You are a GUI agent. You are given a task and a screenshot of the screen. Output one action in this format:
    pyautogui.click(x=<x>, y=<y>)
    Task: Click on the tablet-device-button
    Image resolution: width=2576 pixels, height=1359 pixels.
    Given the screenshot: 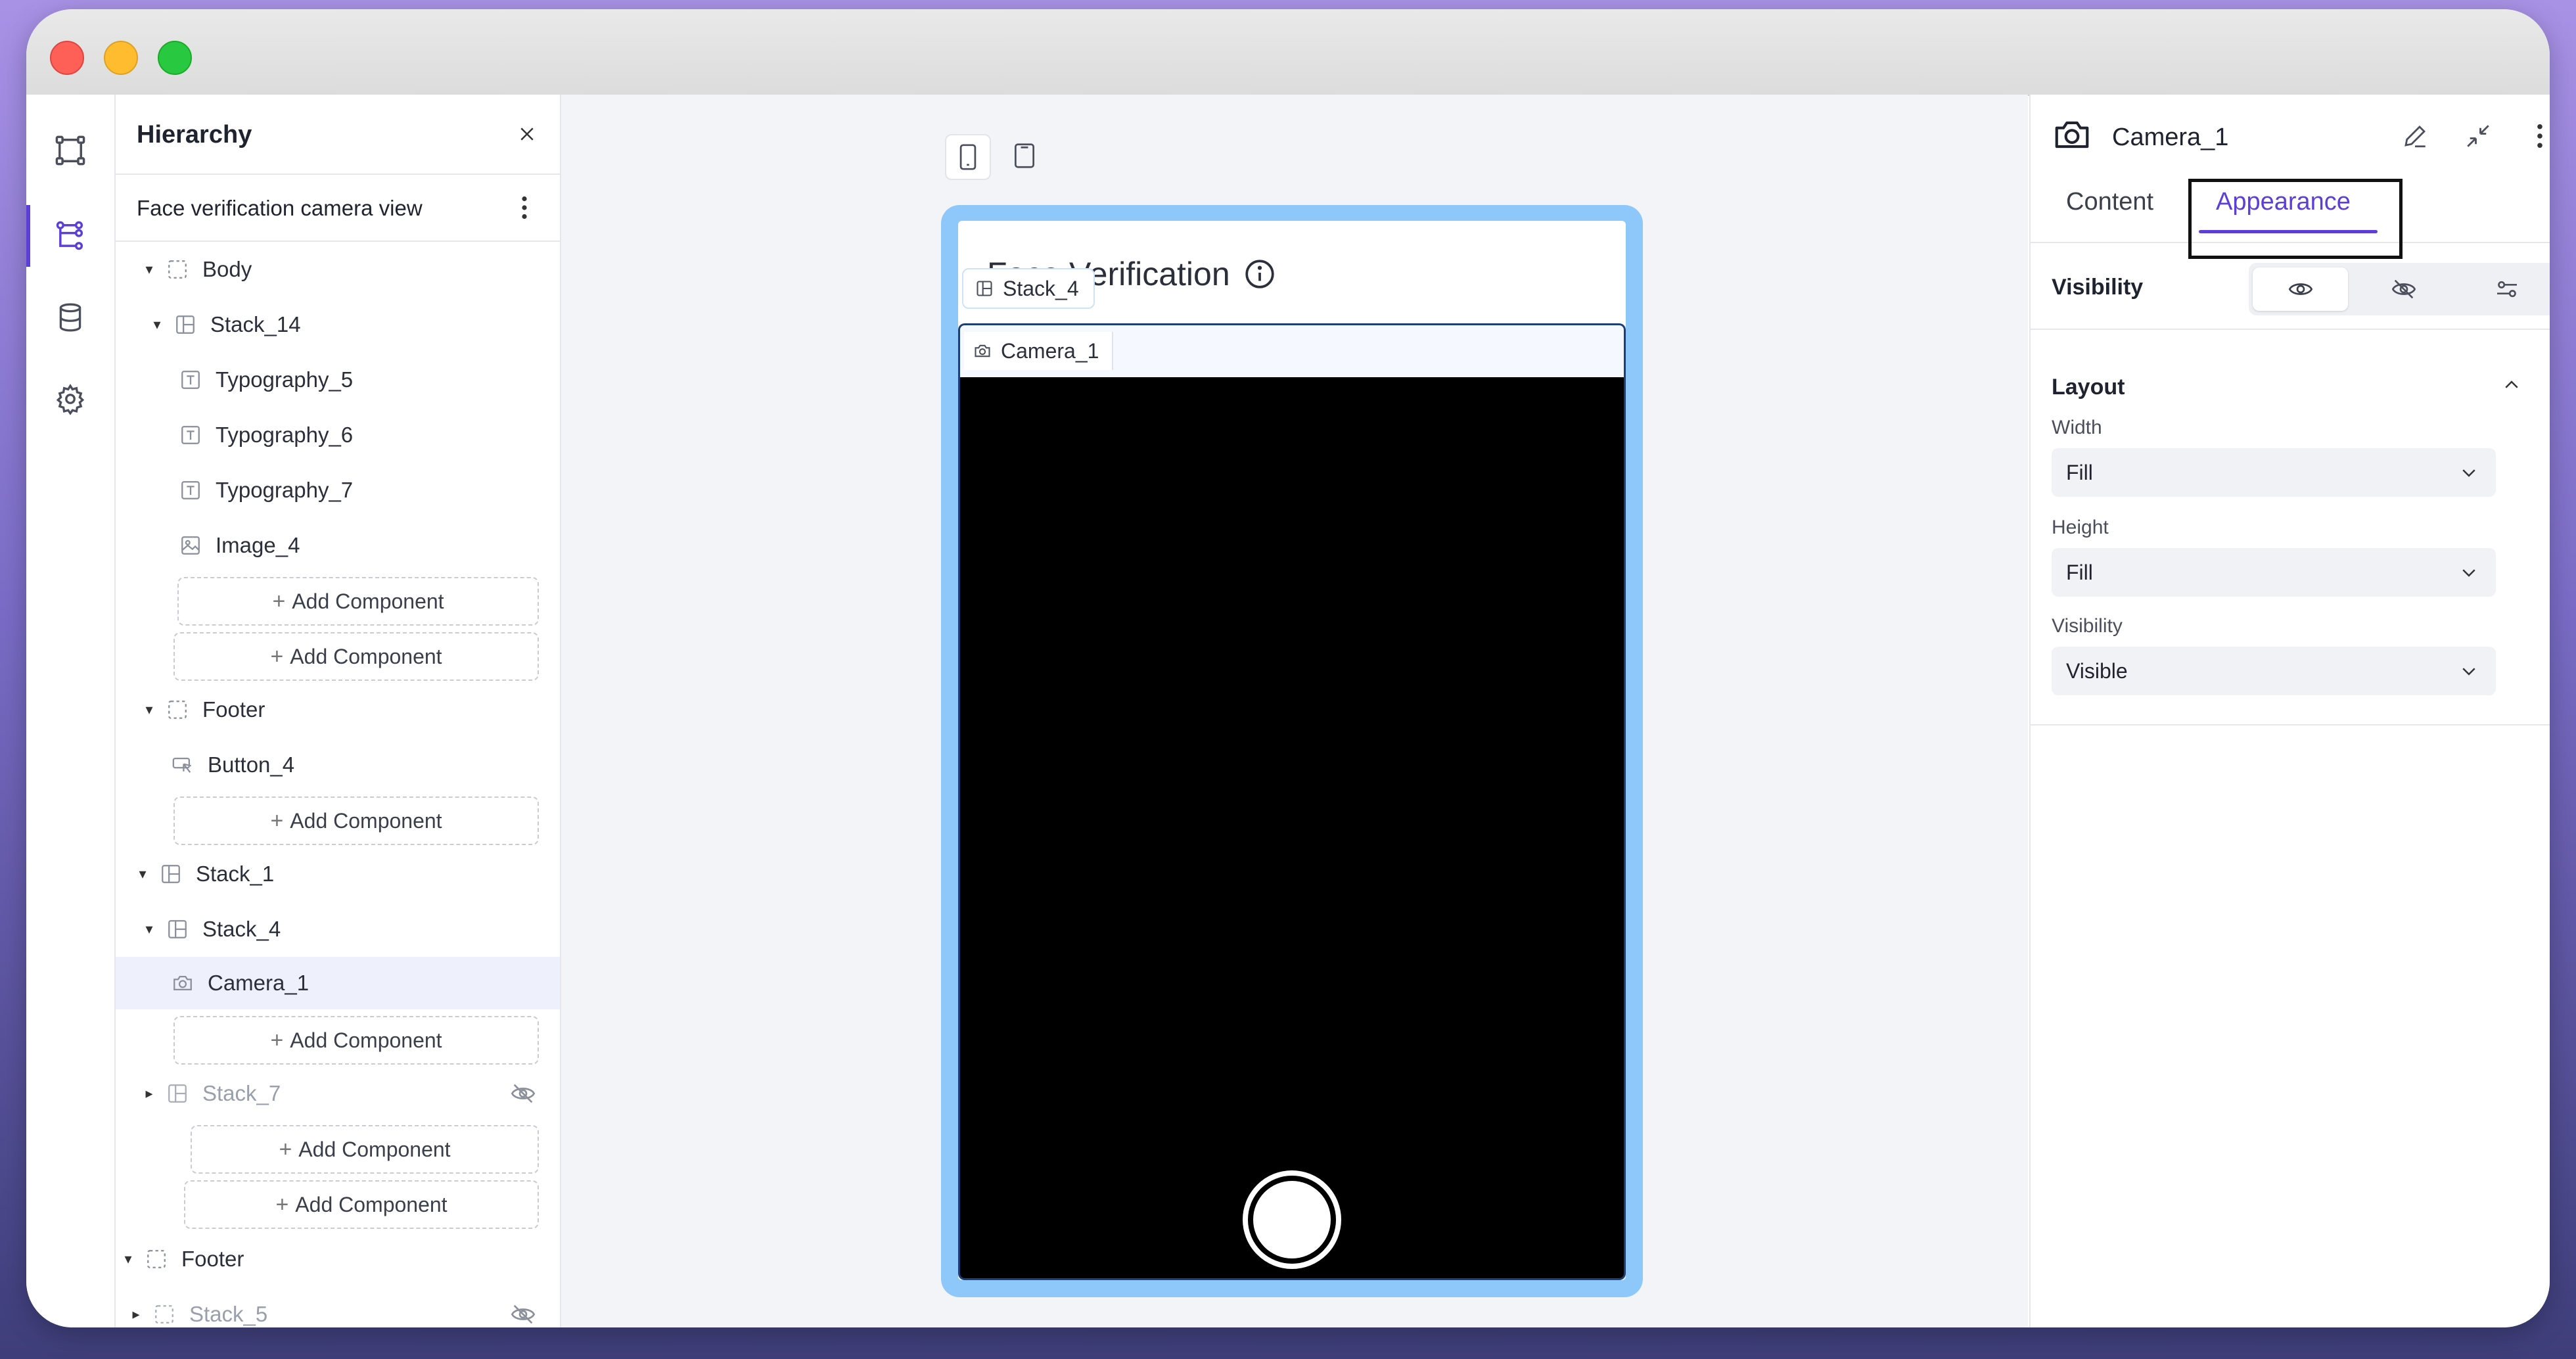 What is the action you would take?
    pyautogui.click(x=1025, y=155)
    